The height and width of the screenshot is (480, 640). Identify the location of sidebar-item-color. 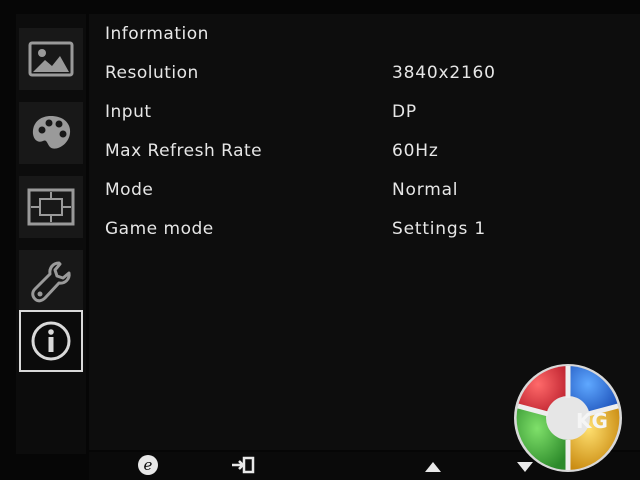
(51, 133).